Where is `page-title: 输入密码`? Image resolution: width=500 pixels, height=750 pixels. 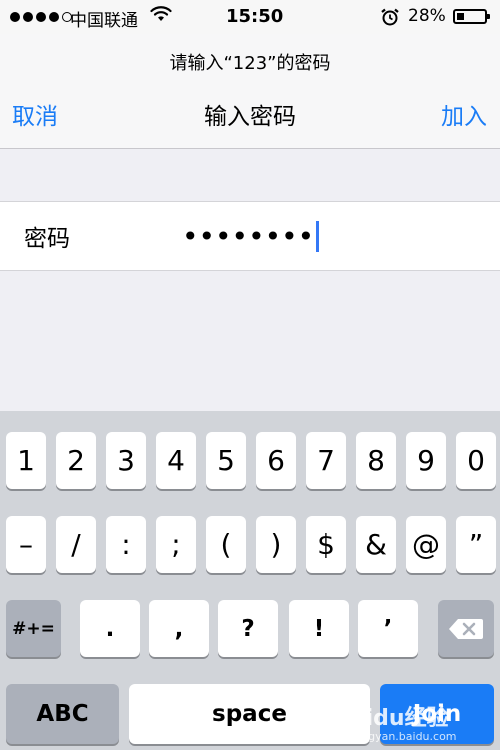
page-title: 输入密码 is located at coordinates (250, 117).